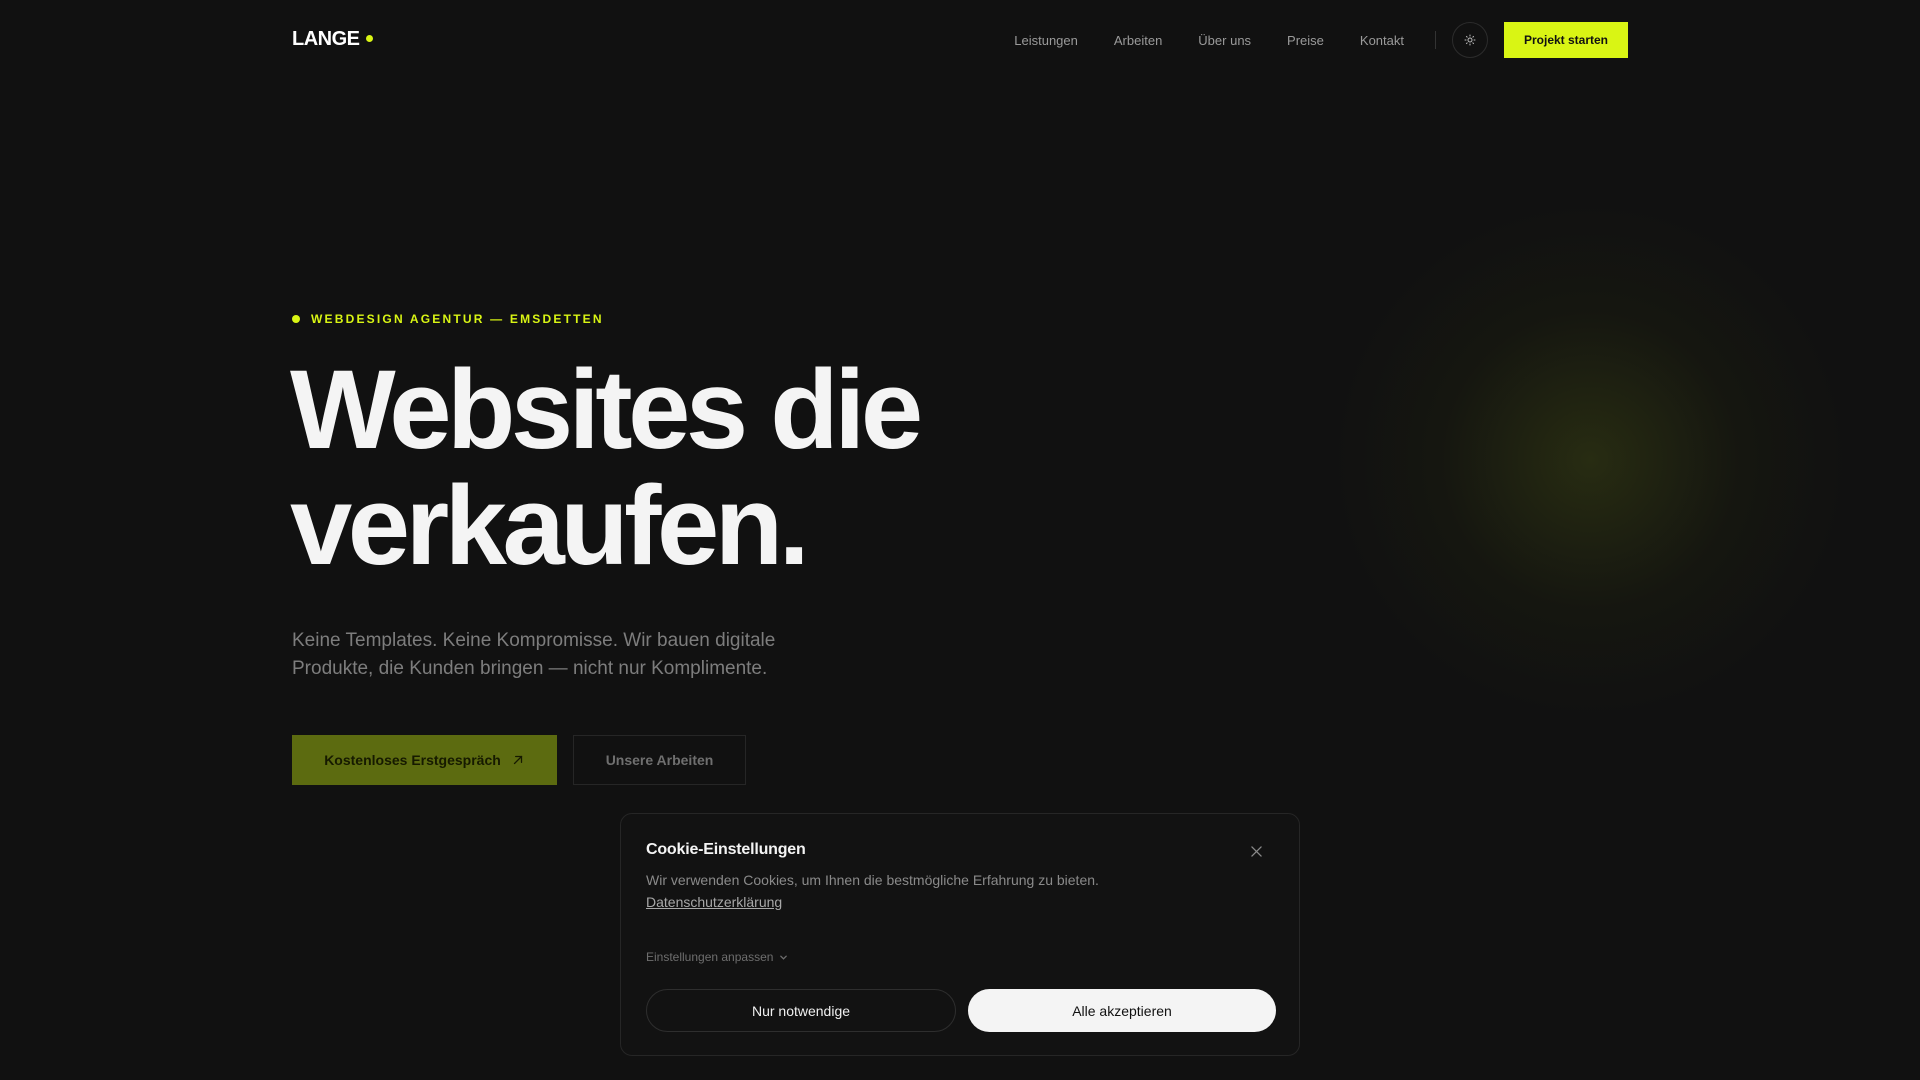 The image size is (1920, 1080). I want to click on free-consultation-label: Kostenloses Erstgespräch, so click(412, 760).